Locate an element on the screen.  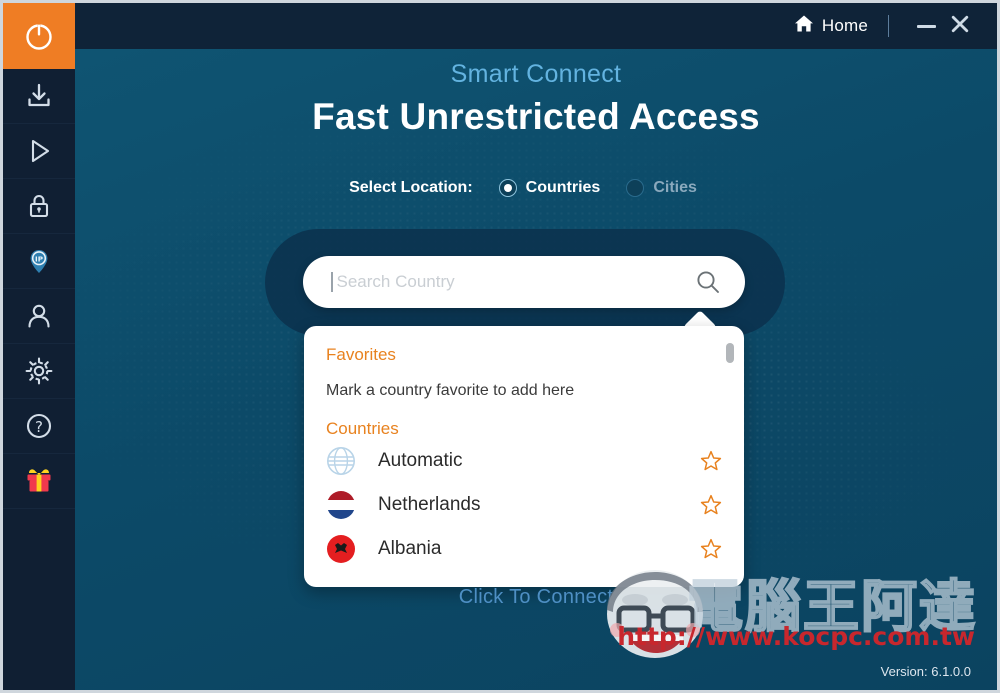
sidebar-item-download is located at coordinates (39, 96).